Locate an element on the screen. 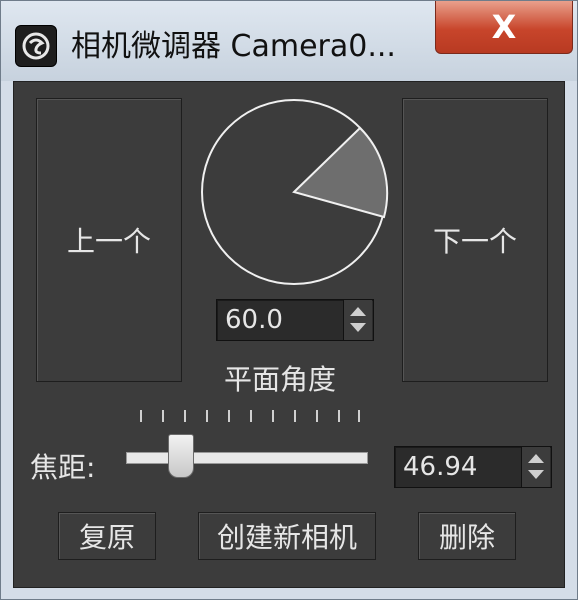 This screenshot has height=600, width=578. next-camera-button: 下一个 is located at coordinates (475, 240).